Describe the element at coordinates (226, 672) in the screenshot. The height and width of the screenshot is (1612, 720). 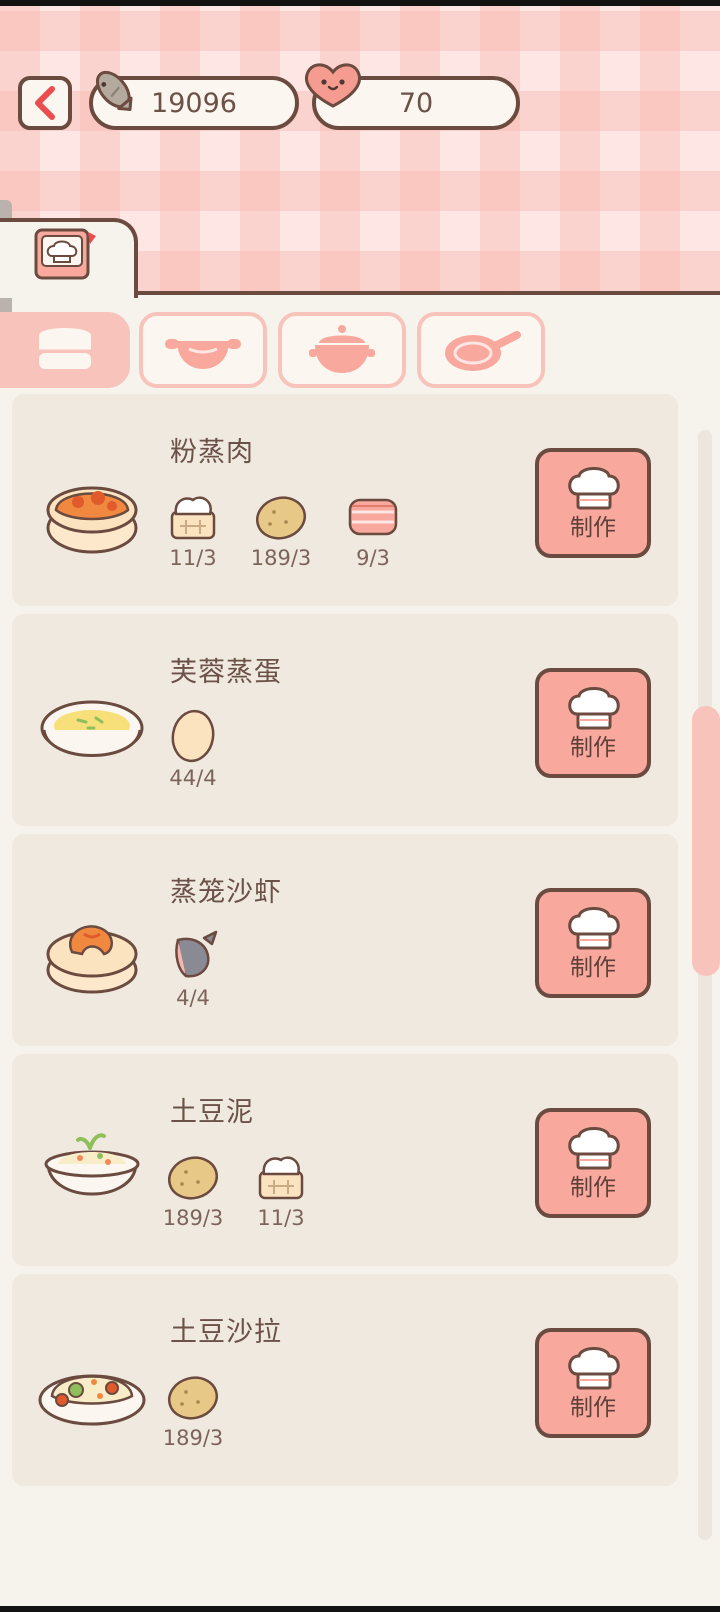
I see `recipe-name: 芙蓉蒸蛋` at that location.